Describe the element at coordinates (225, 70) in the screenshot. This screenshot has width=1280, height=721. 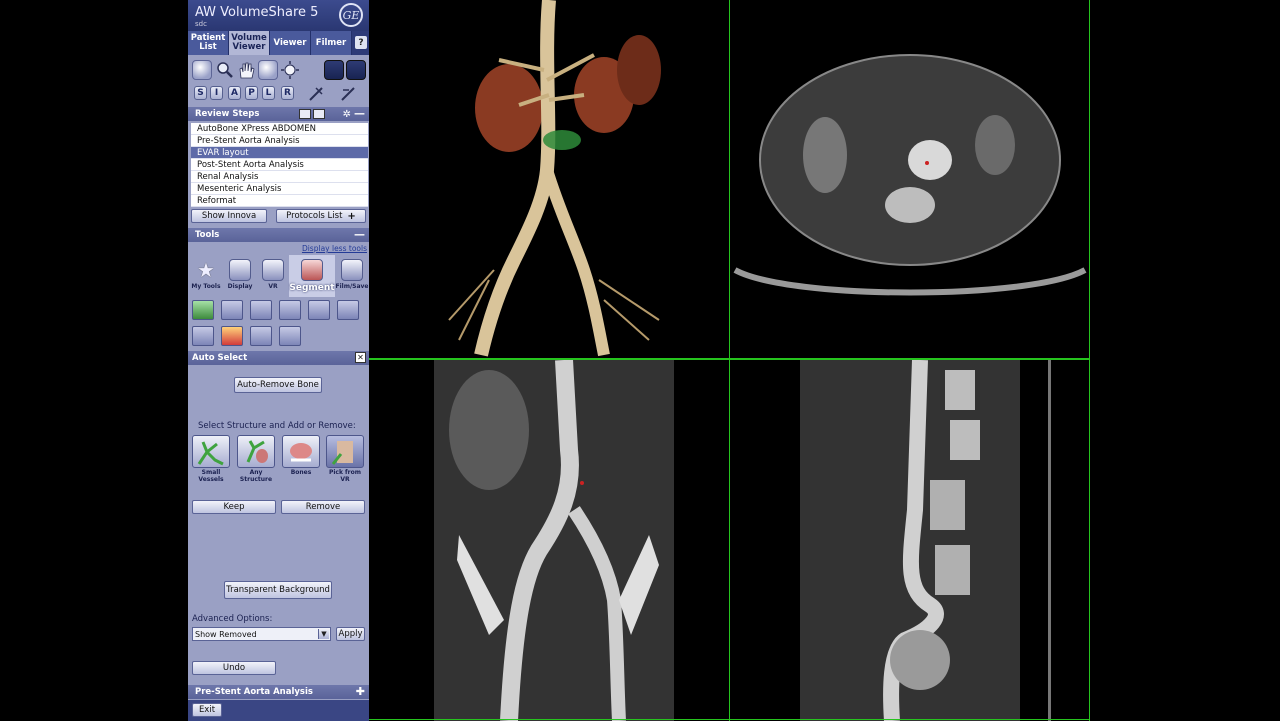
I see `zoom-icon` at that location.